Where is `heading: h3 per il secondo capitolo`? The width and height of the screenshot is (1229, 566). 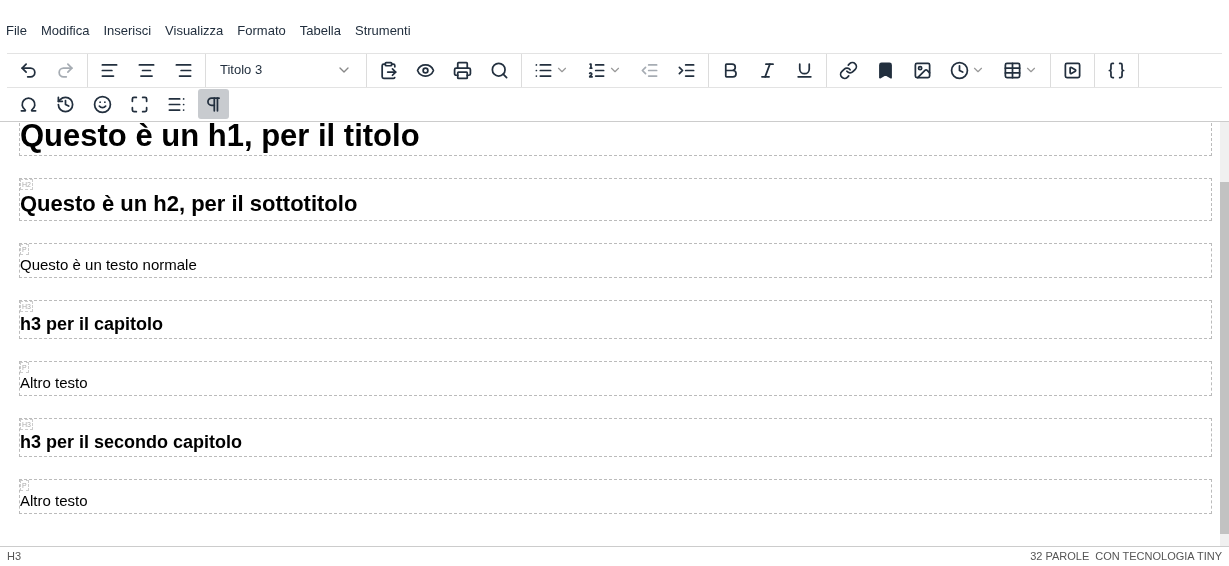 heading: h3 per il secondo capitolo is located at coordinates (132, 442).